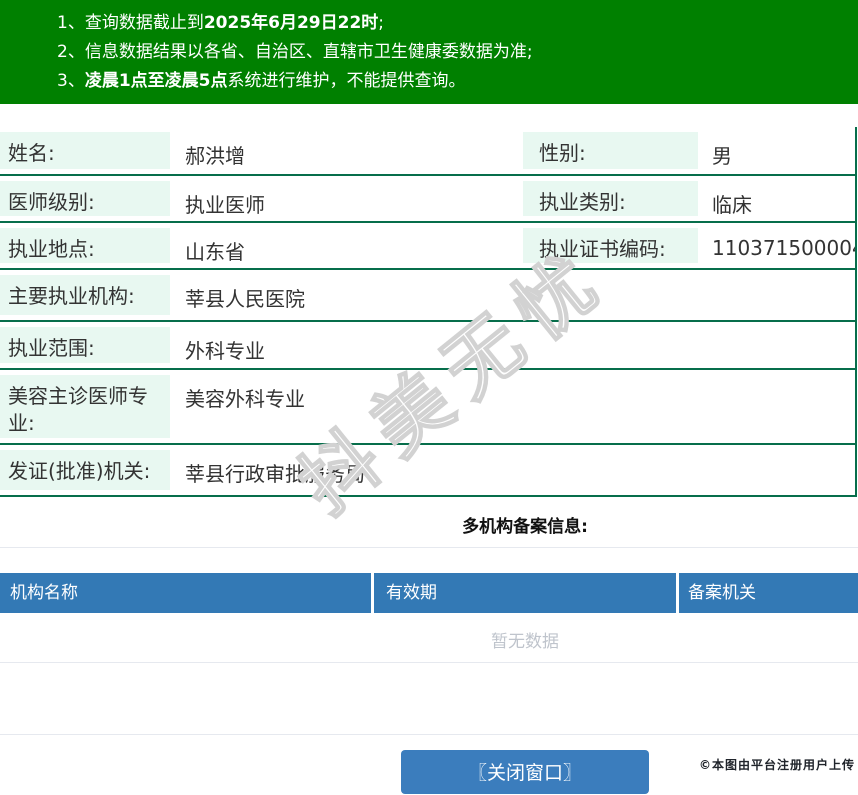 The height and width of the screenshot is (795, 858). What do you see at coordinates (215, 252) in the screenshot?
I see `field-value-practice-place: 山东省` at bounding box center [215, 252].